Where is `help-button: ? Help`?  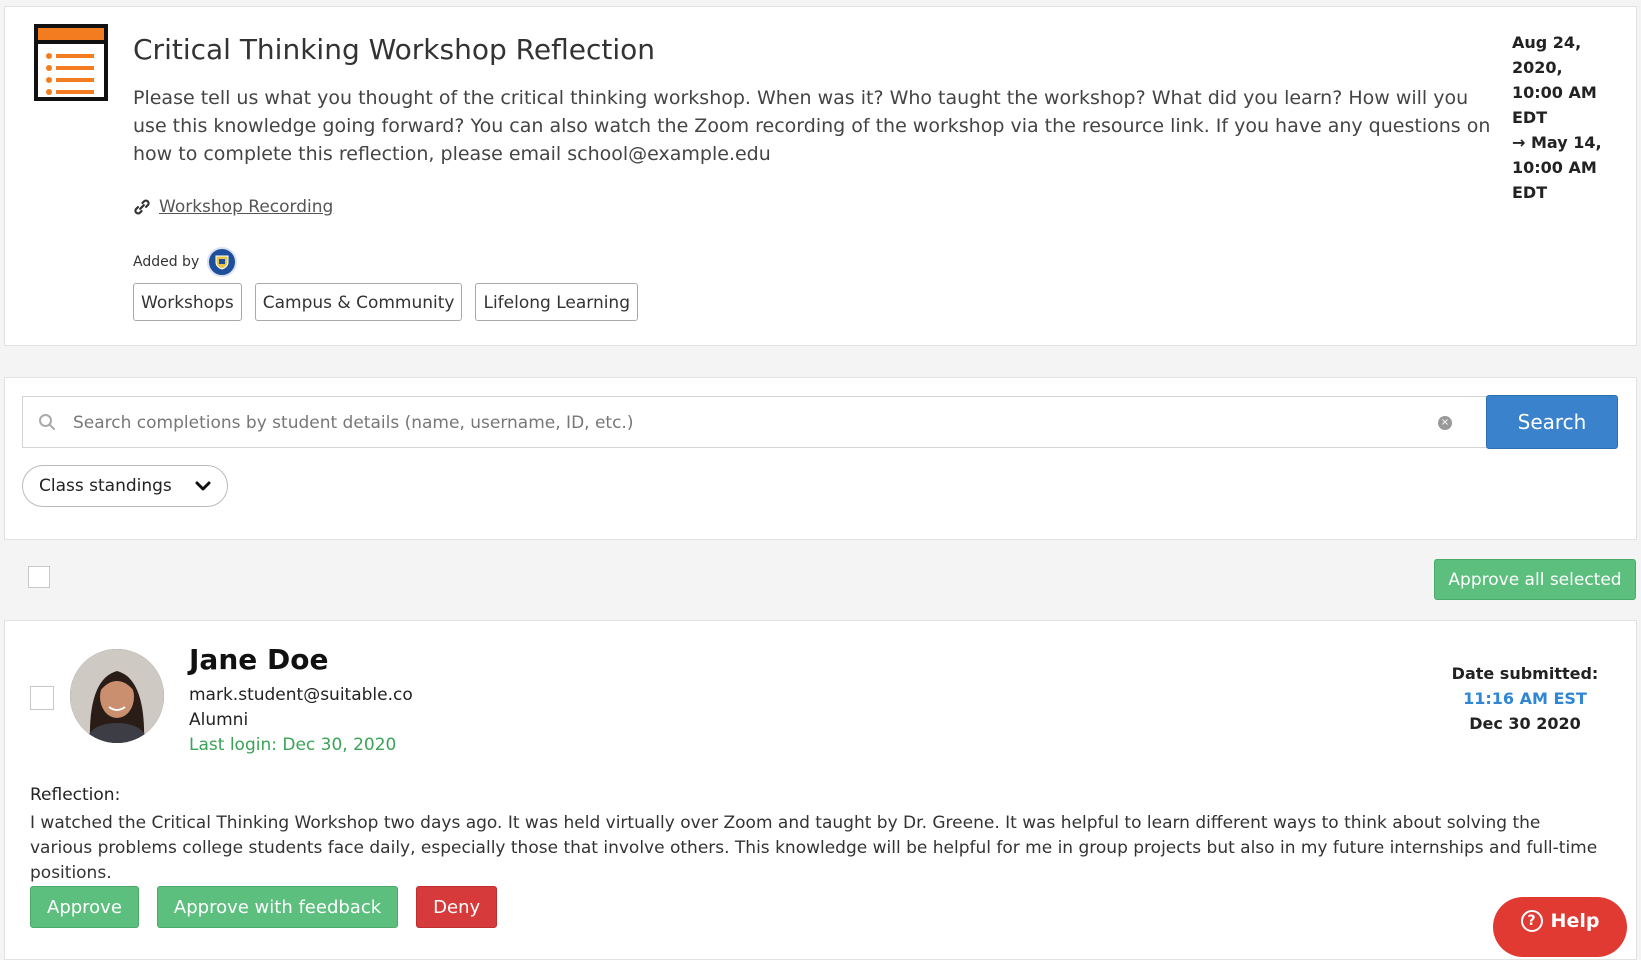
help-button: ? Help is located at coordinates (1560, 927).